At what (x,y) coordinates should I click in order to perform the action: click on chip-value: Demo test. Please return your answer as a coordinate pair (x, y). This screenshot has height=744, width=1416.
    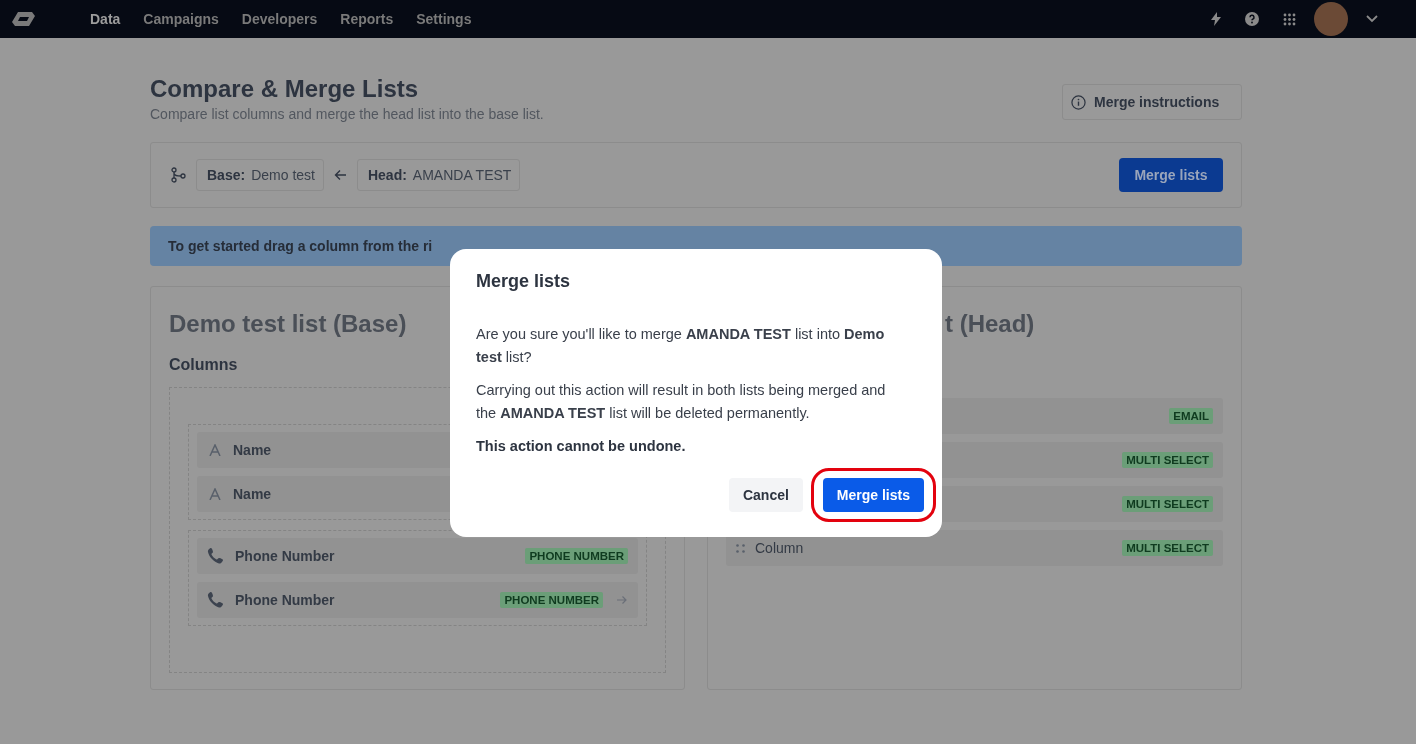
    Looking at the image, I should click on (283, 175).